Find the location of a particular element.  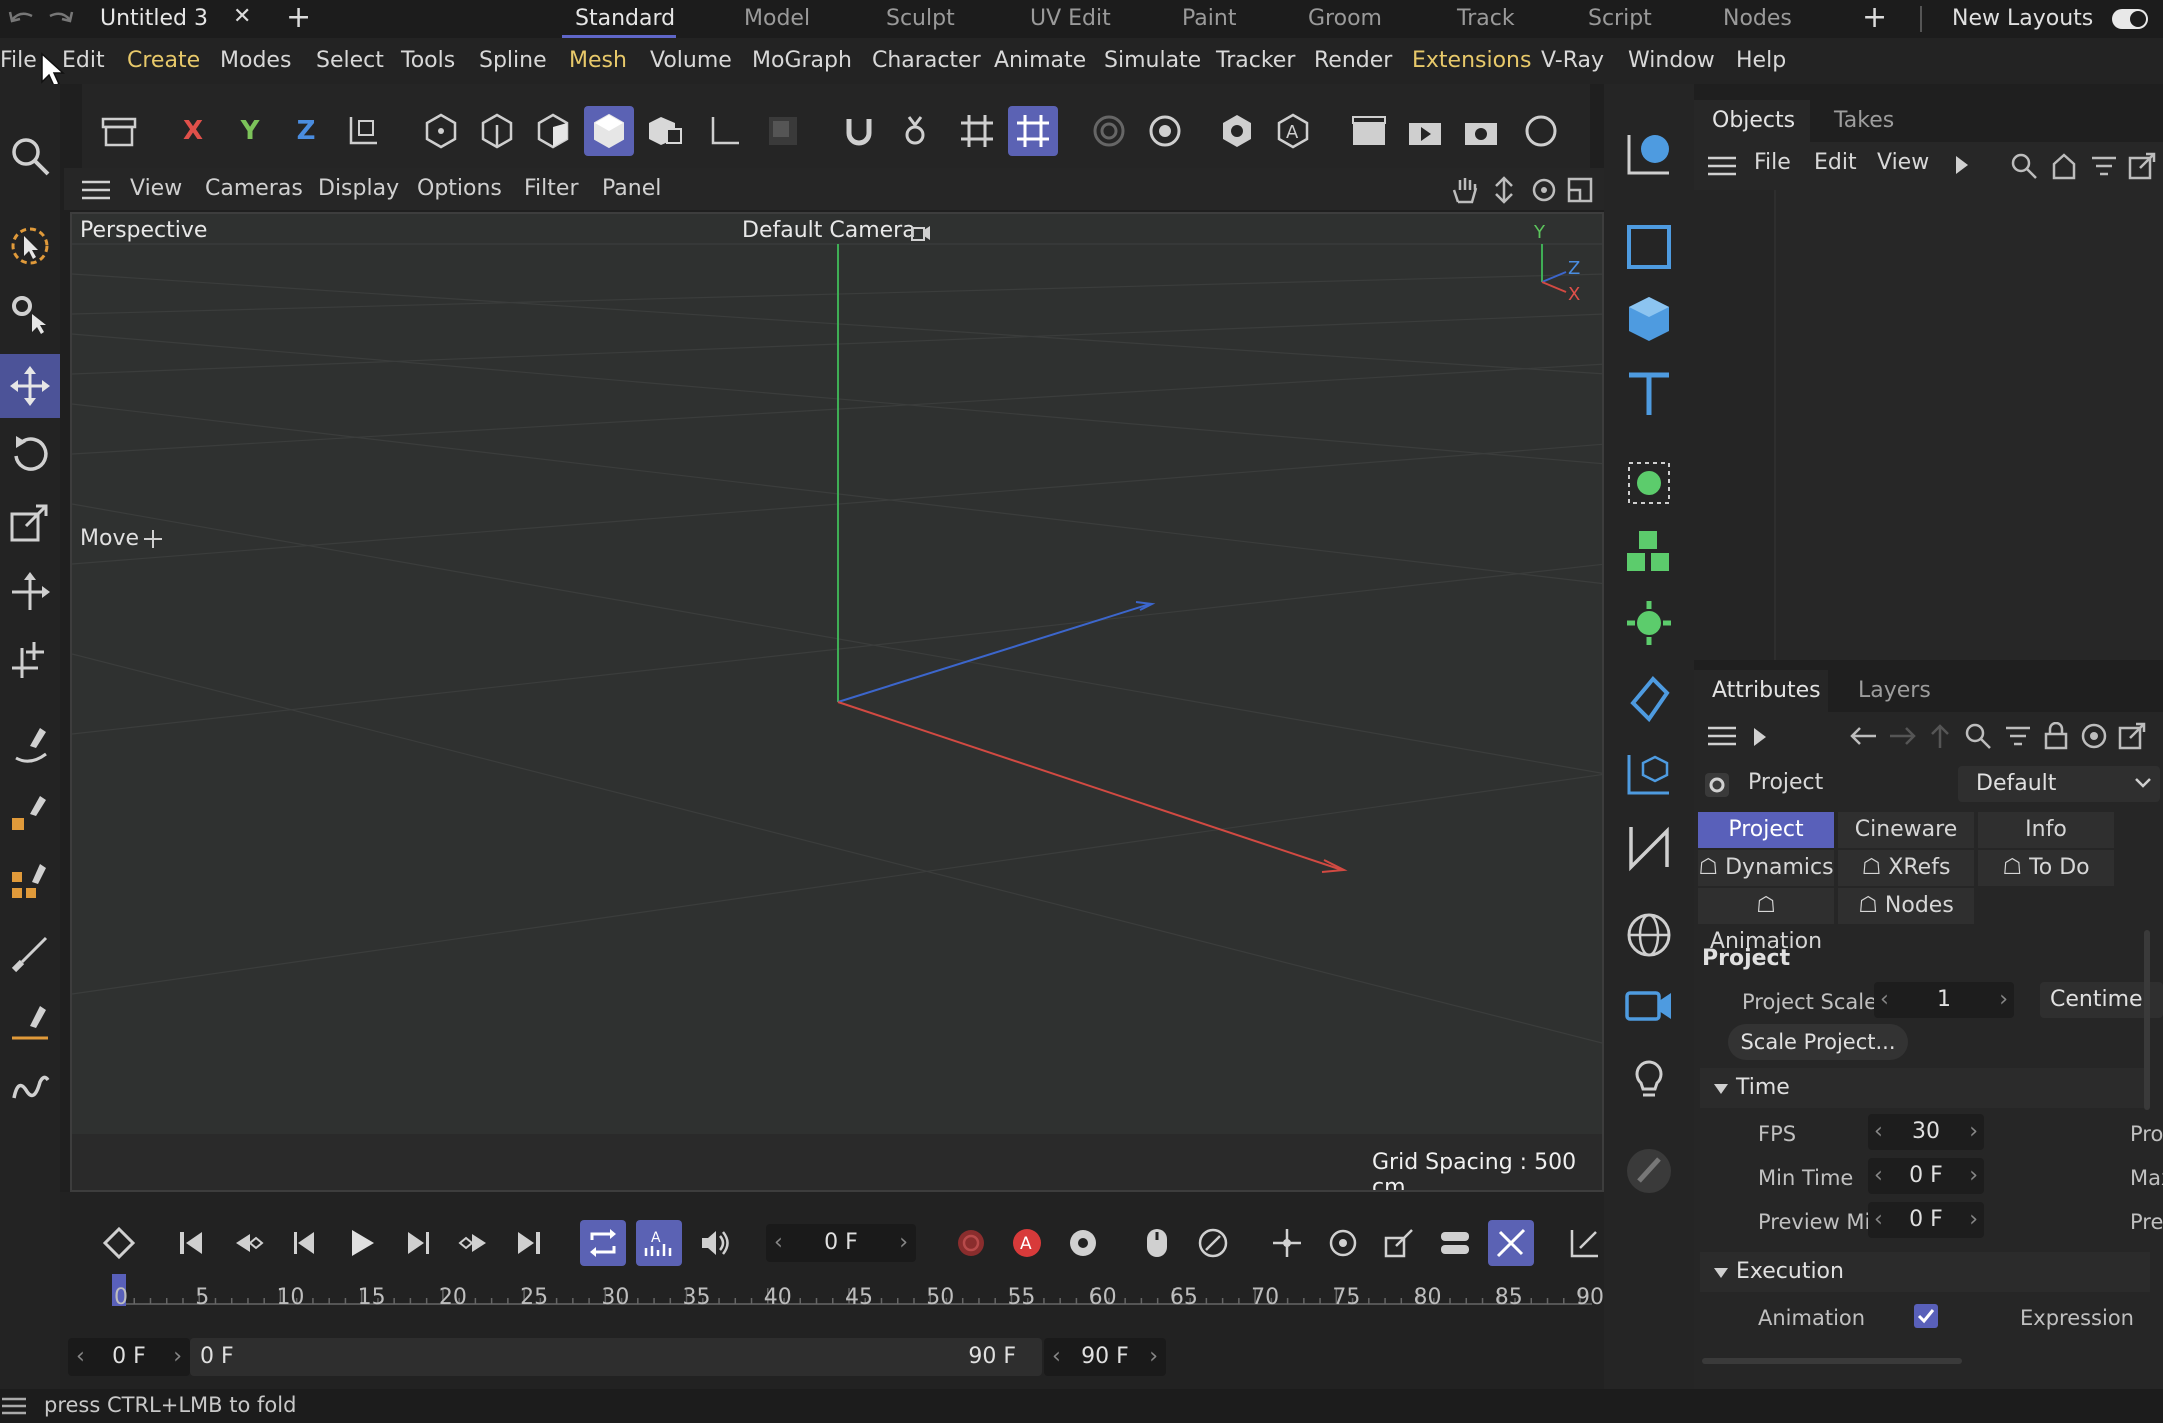

viewport-hamburger-icon is located at coordinates (96, 190).